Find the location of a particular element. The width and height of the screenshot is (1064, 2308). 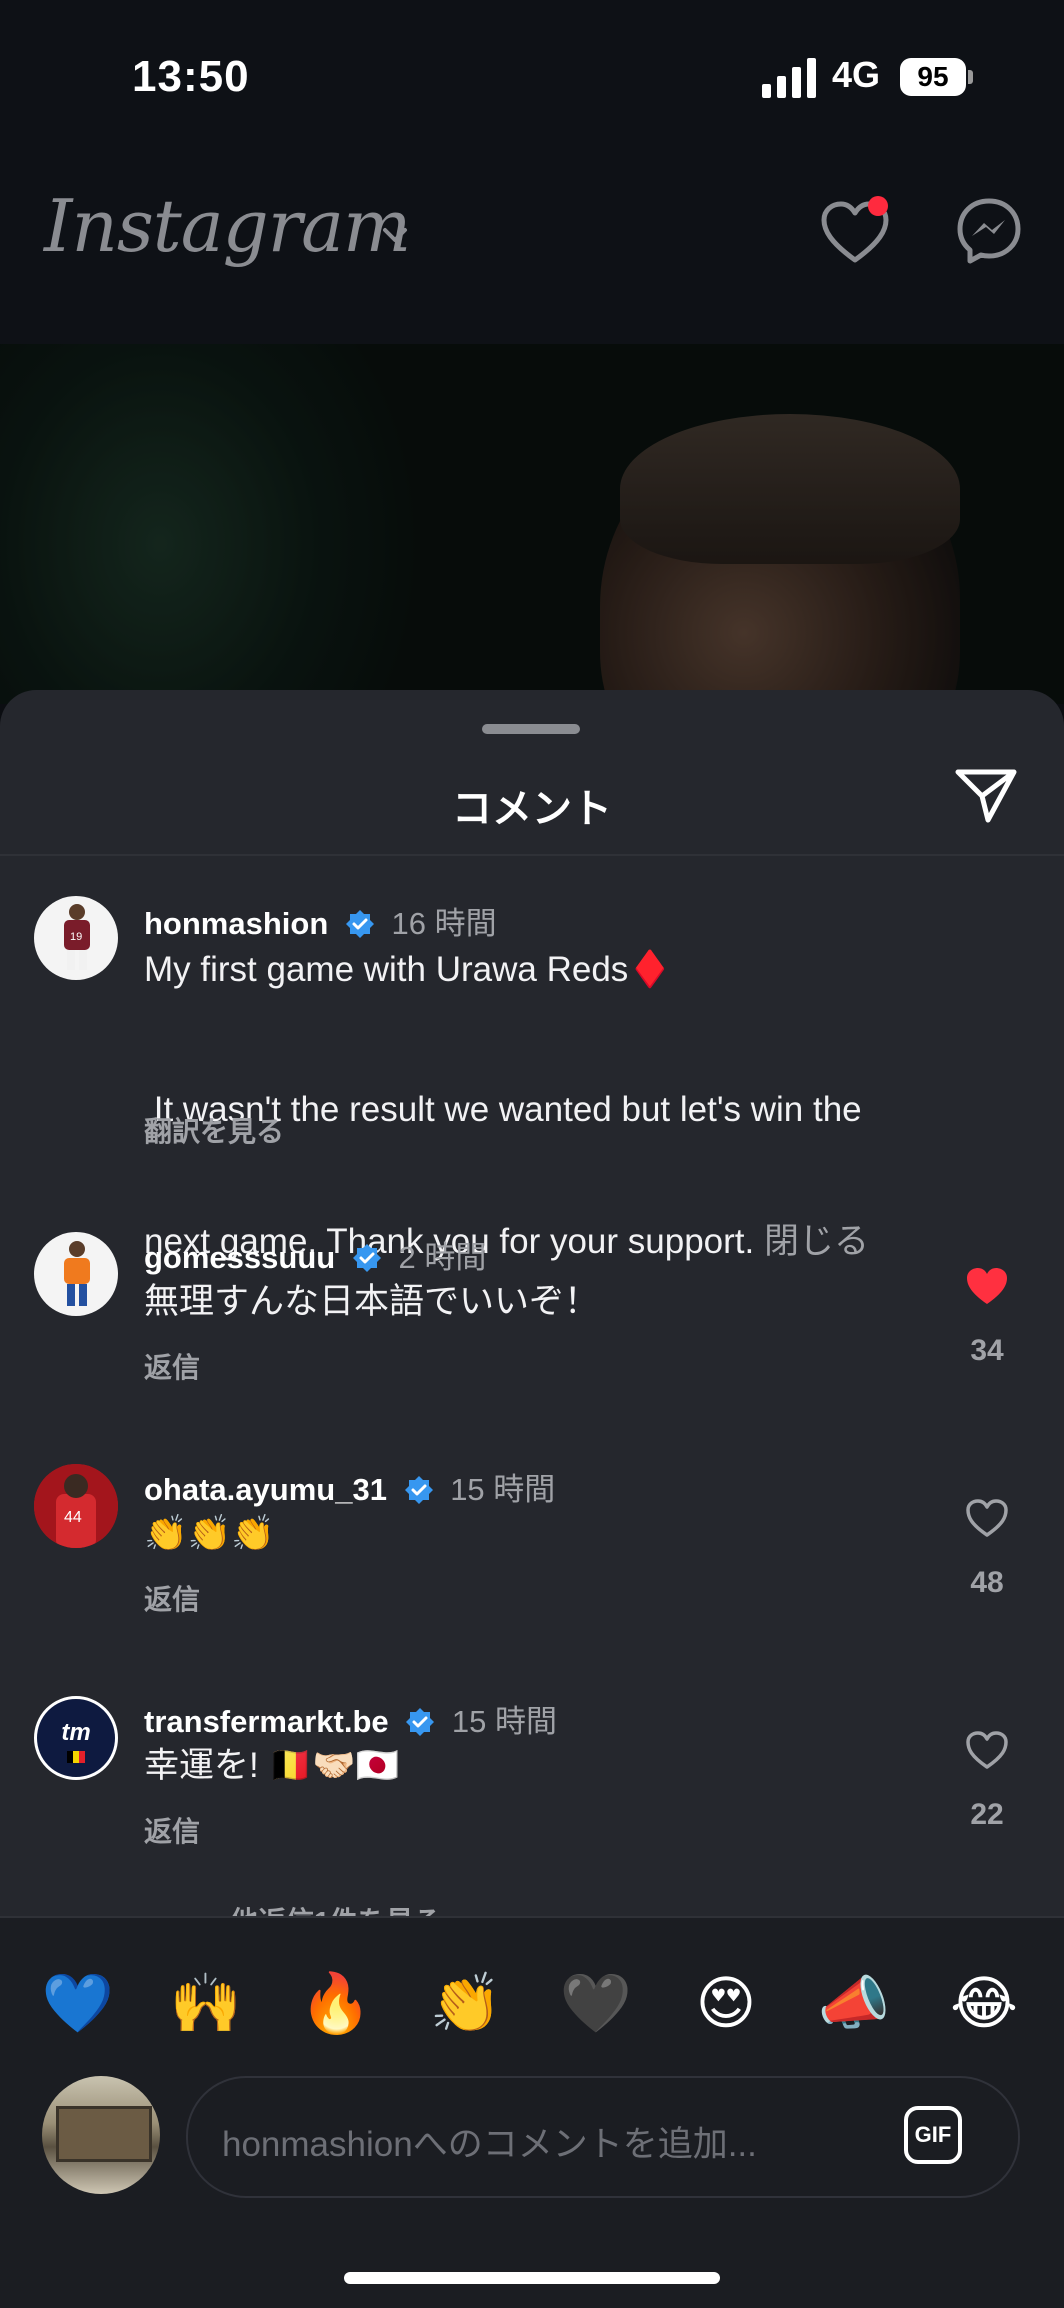

avatar-photo is located at coordinates (104, 2134).